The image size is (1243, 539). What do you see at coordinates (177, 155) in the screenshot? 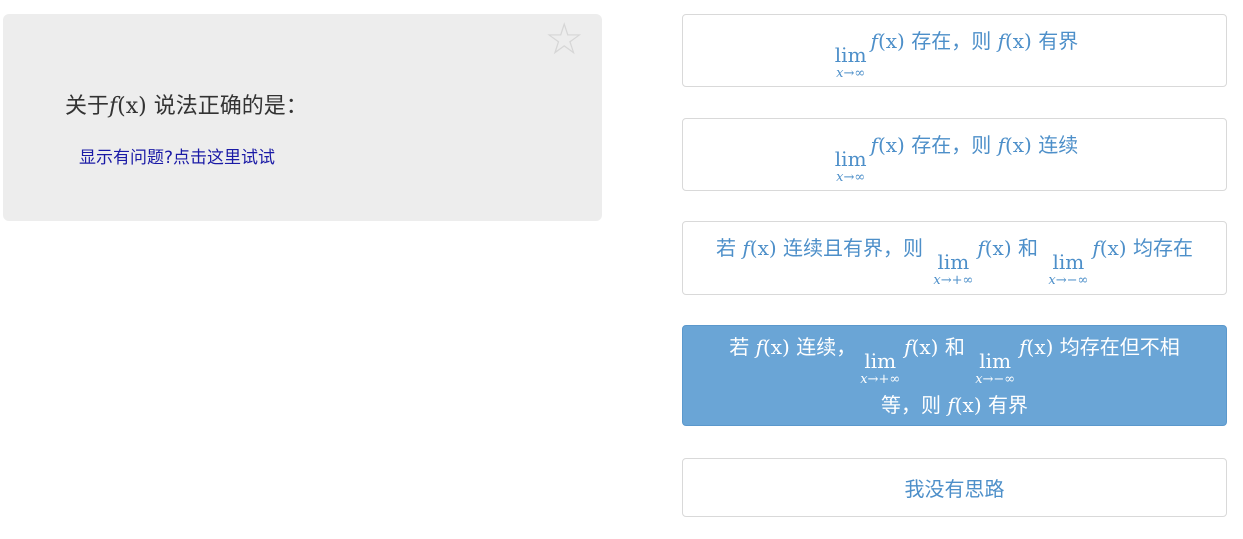
I see `display-help-link: 显示有问题?点击这里试试` at bounding box center [177, 155].